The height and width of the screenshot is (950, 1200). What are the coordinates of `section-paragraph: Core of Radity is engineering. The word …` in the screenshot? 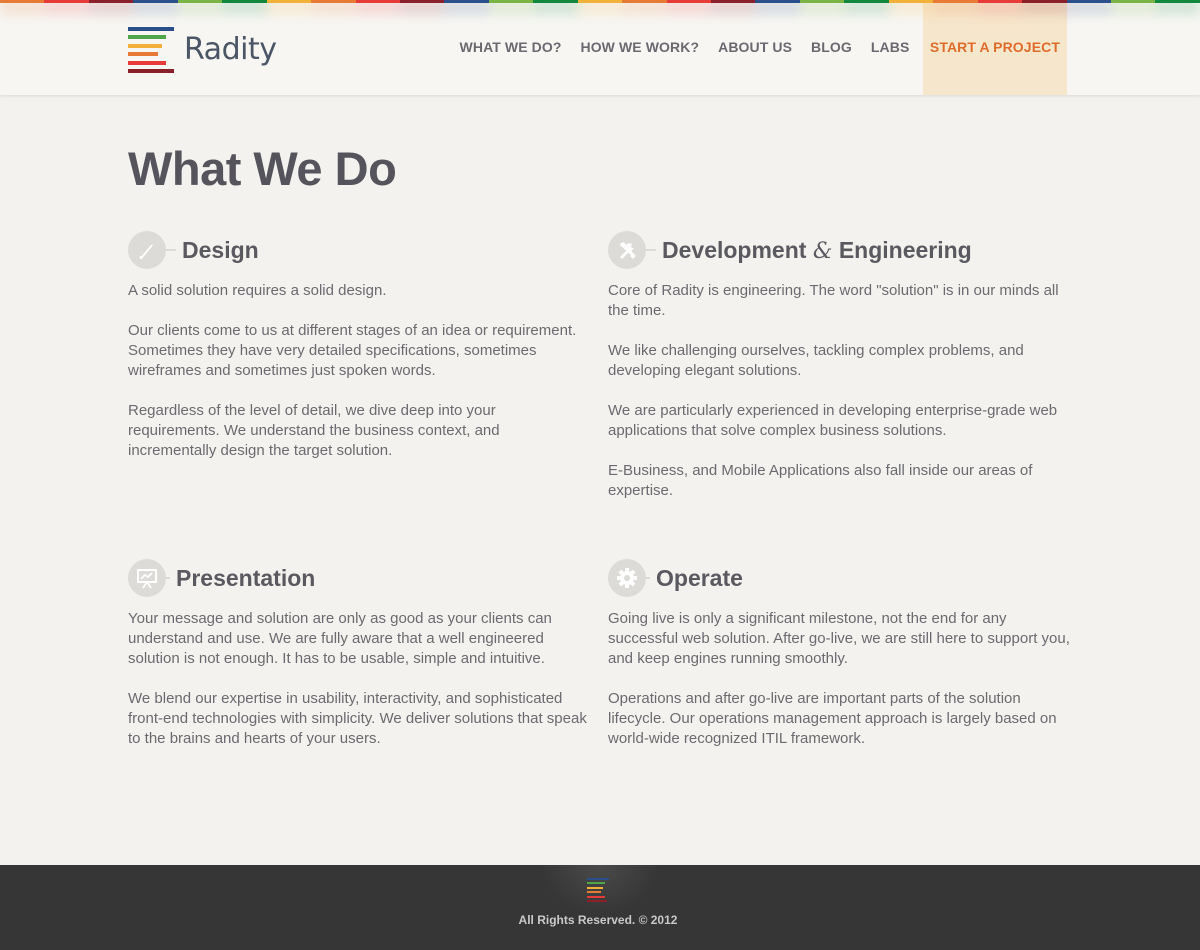 It's located at (833, 300).